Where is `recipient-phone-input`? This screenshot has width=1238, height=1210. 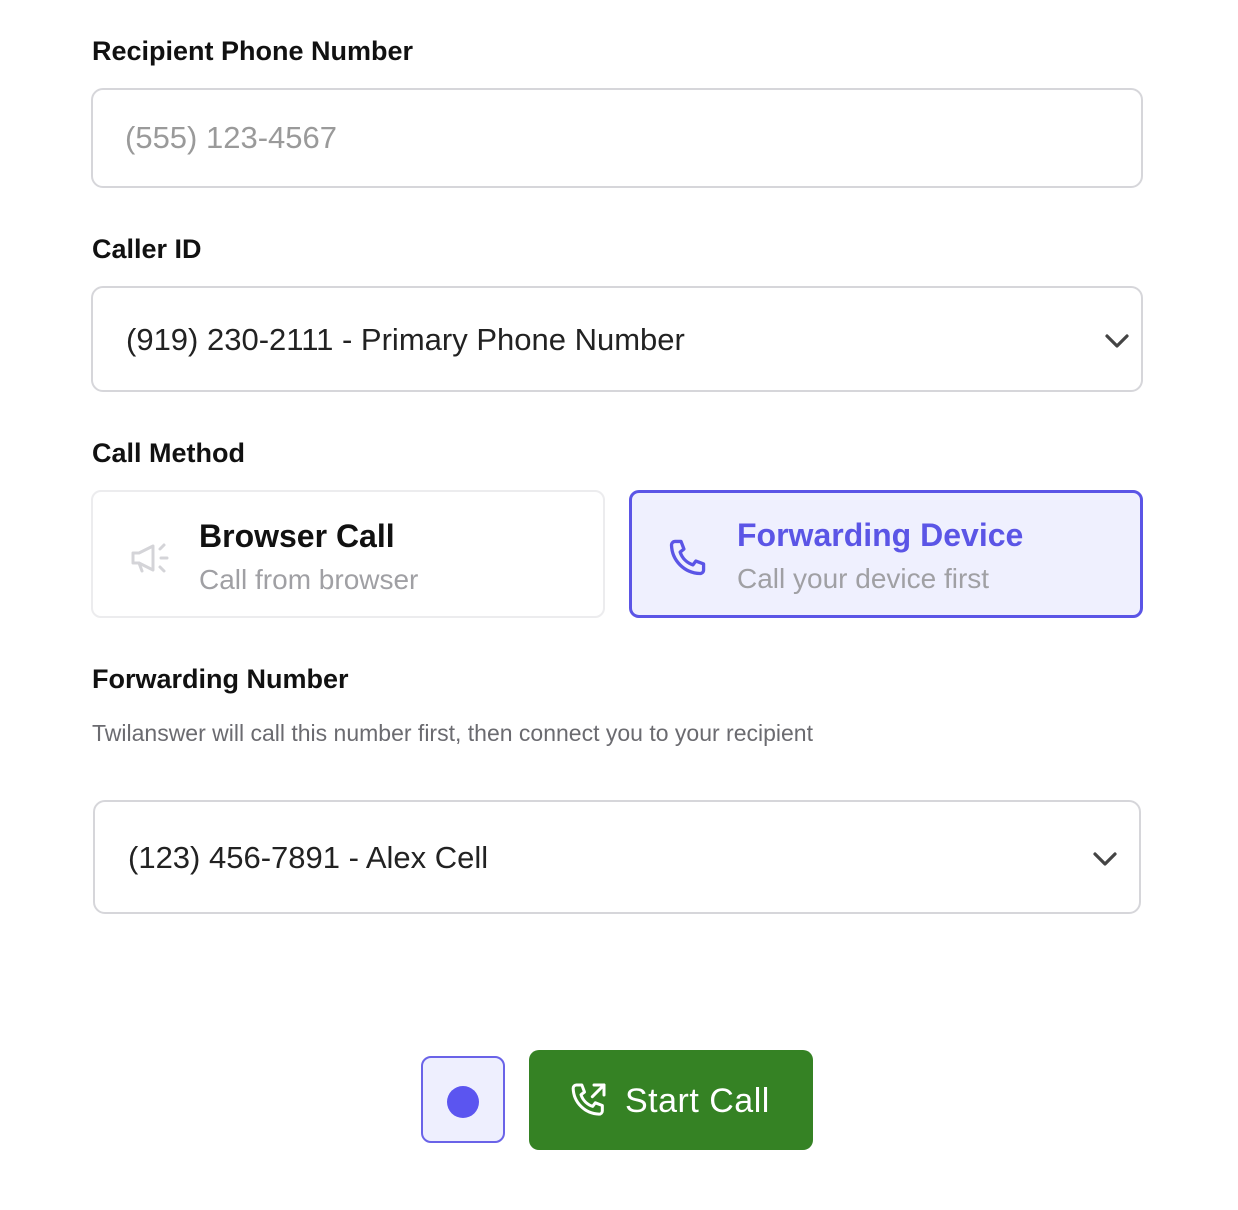
recipient-phone-input is located at coordinates (615, 138).